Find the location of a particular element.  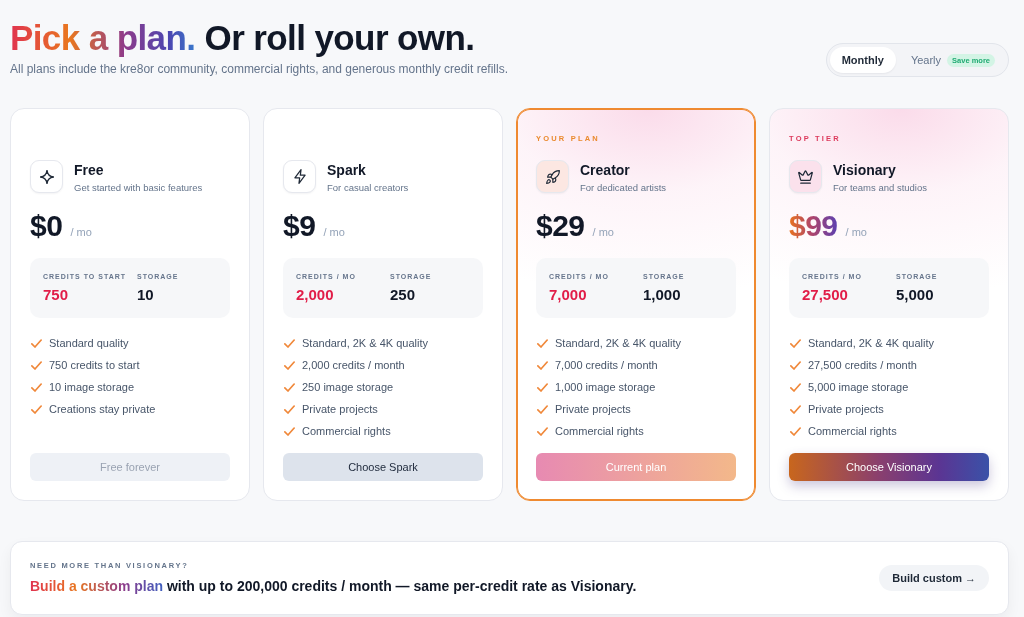

plan-button: Choose Visionary is located at coordinates (889, 467).